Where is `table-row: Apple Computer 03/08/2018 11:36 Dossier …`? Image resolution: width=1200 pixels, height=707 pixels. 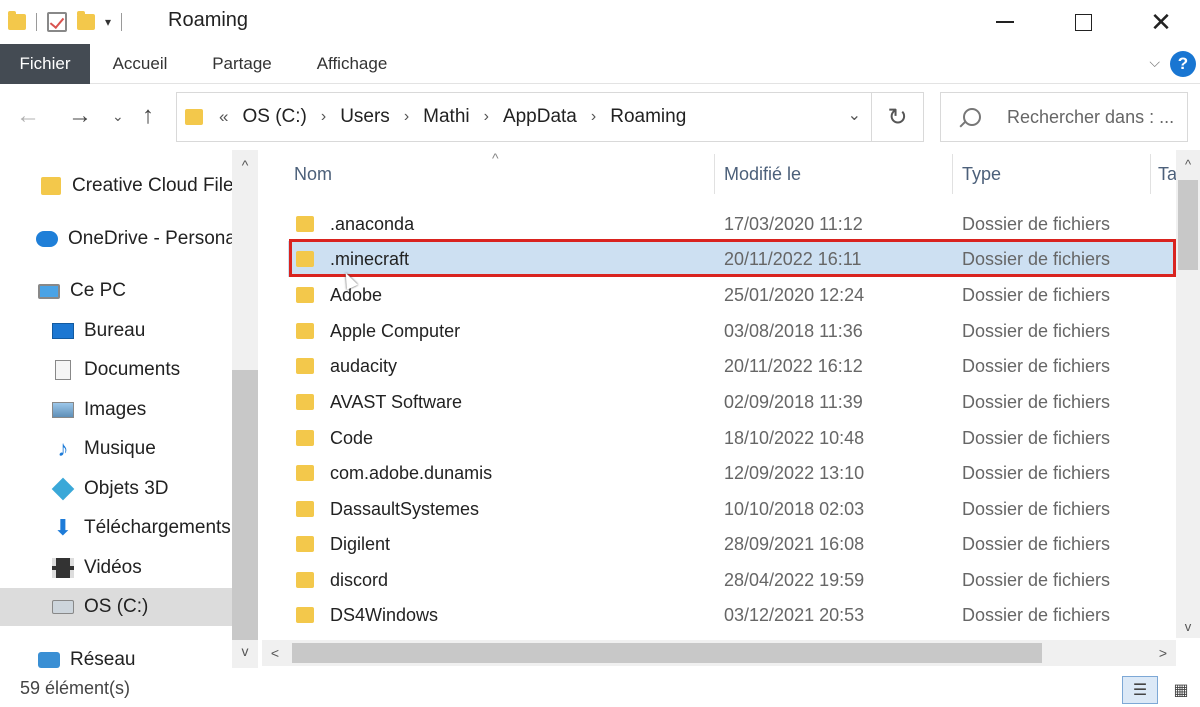 table-row: Apple Computer 03/08/2018 11:36 Dossier … is located at coordinates (731, 331).